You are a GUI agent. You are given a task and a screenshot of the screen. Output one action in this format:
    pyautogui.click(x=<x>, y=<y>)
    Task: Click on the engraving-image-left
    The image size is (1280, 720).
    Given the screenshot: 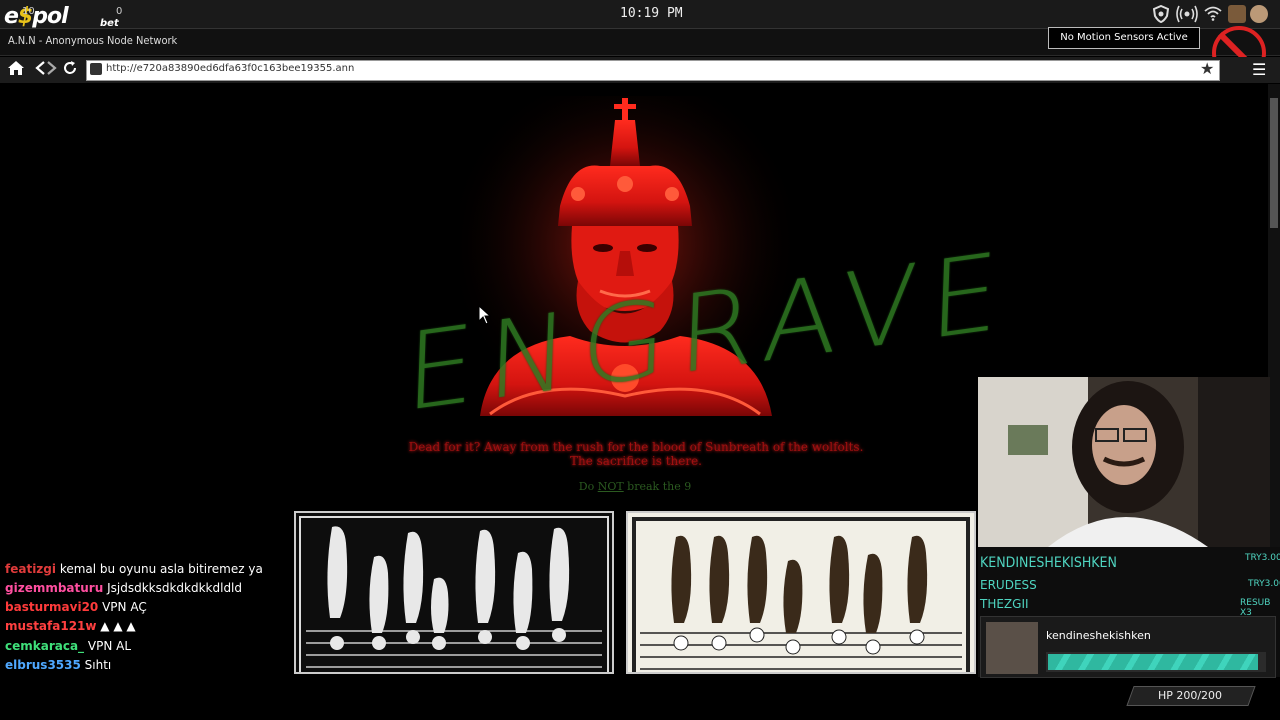 What is the action you would take?
    pyautogui.click(x=454, y=592)
    